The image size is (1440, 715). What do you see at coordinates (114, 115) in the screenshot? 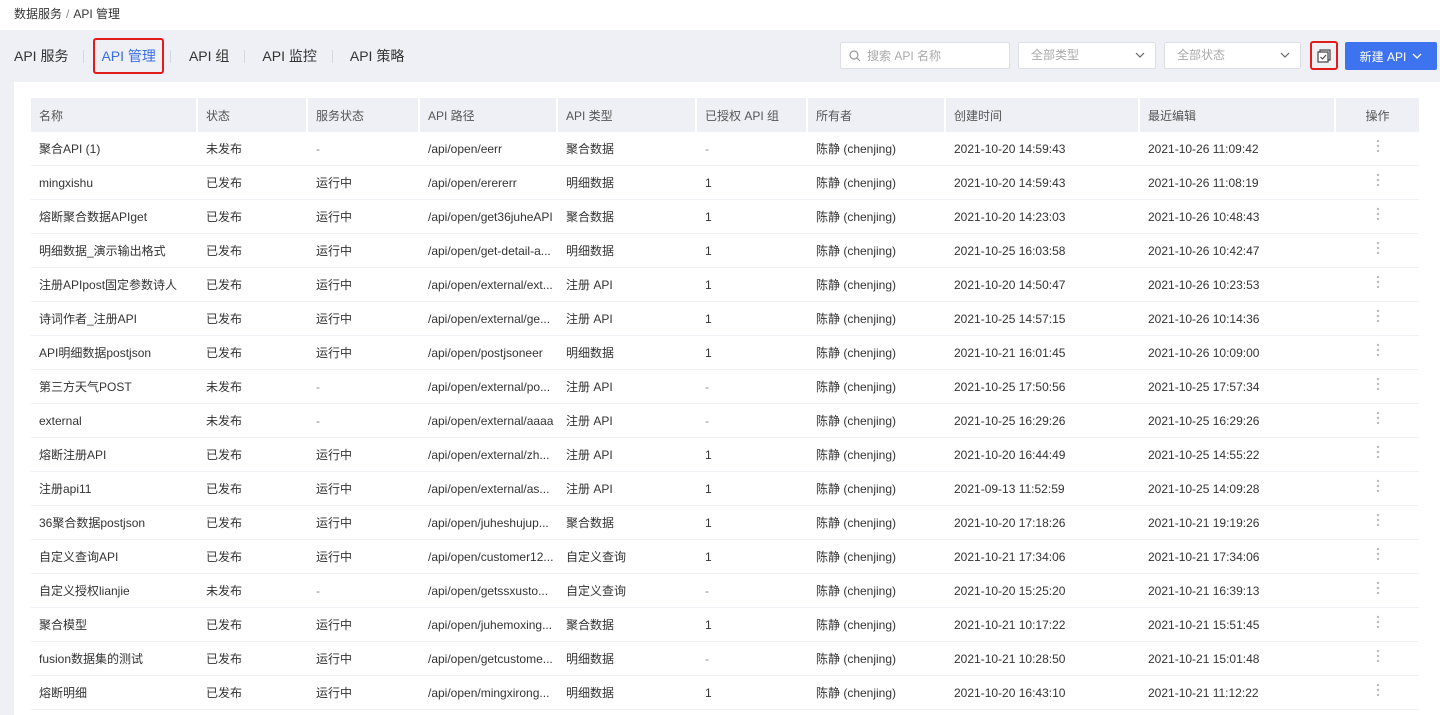
I see `column-header: 名称` at bounding box center [114, 115].